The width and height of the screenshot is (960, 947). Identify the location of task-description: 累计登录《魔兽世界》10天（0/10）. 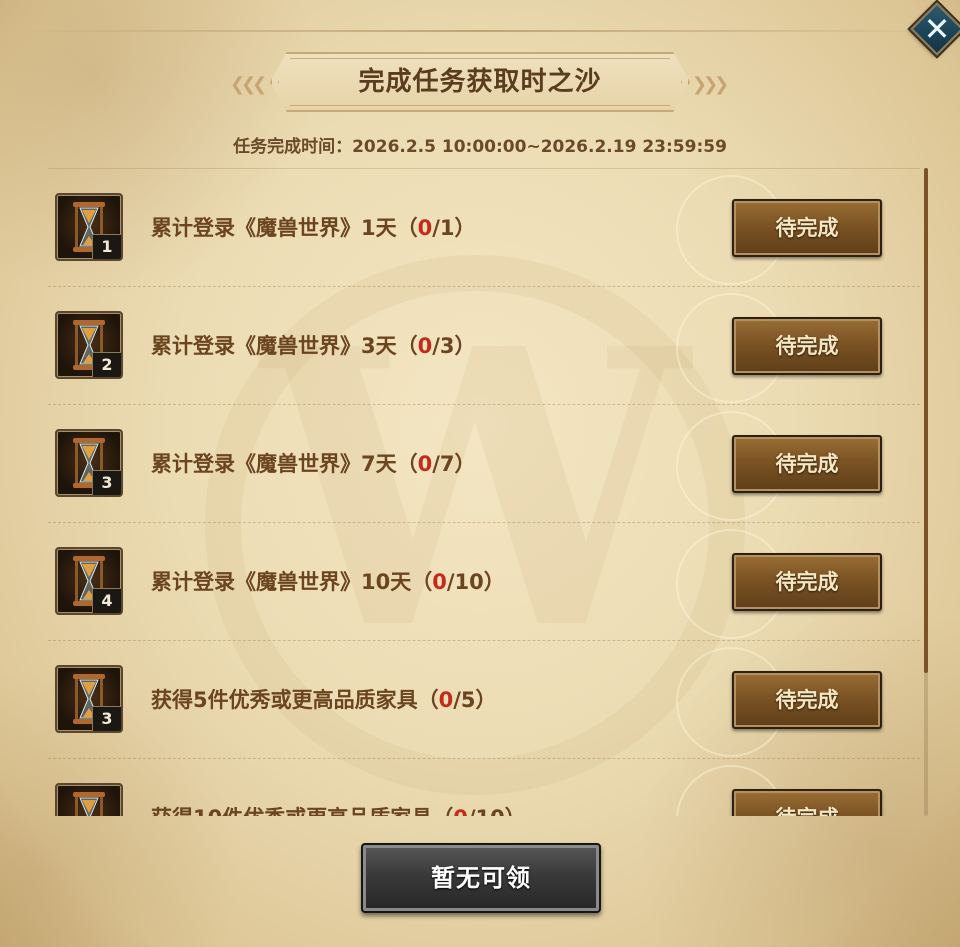
(328, 582).